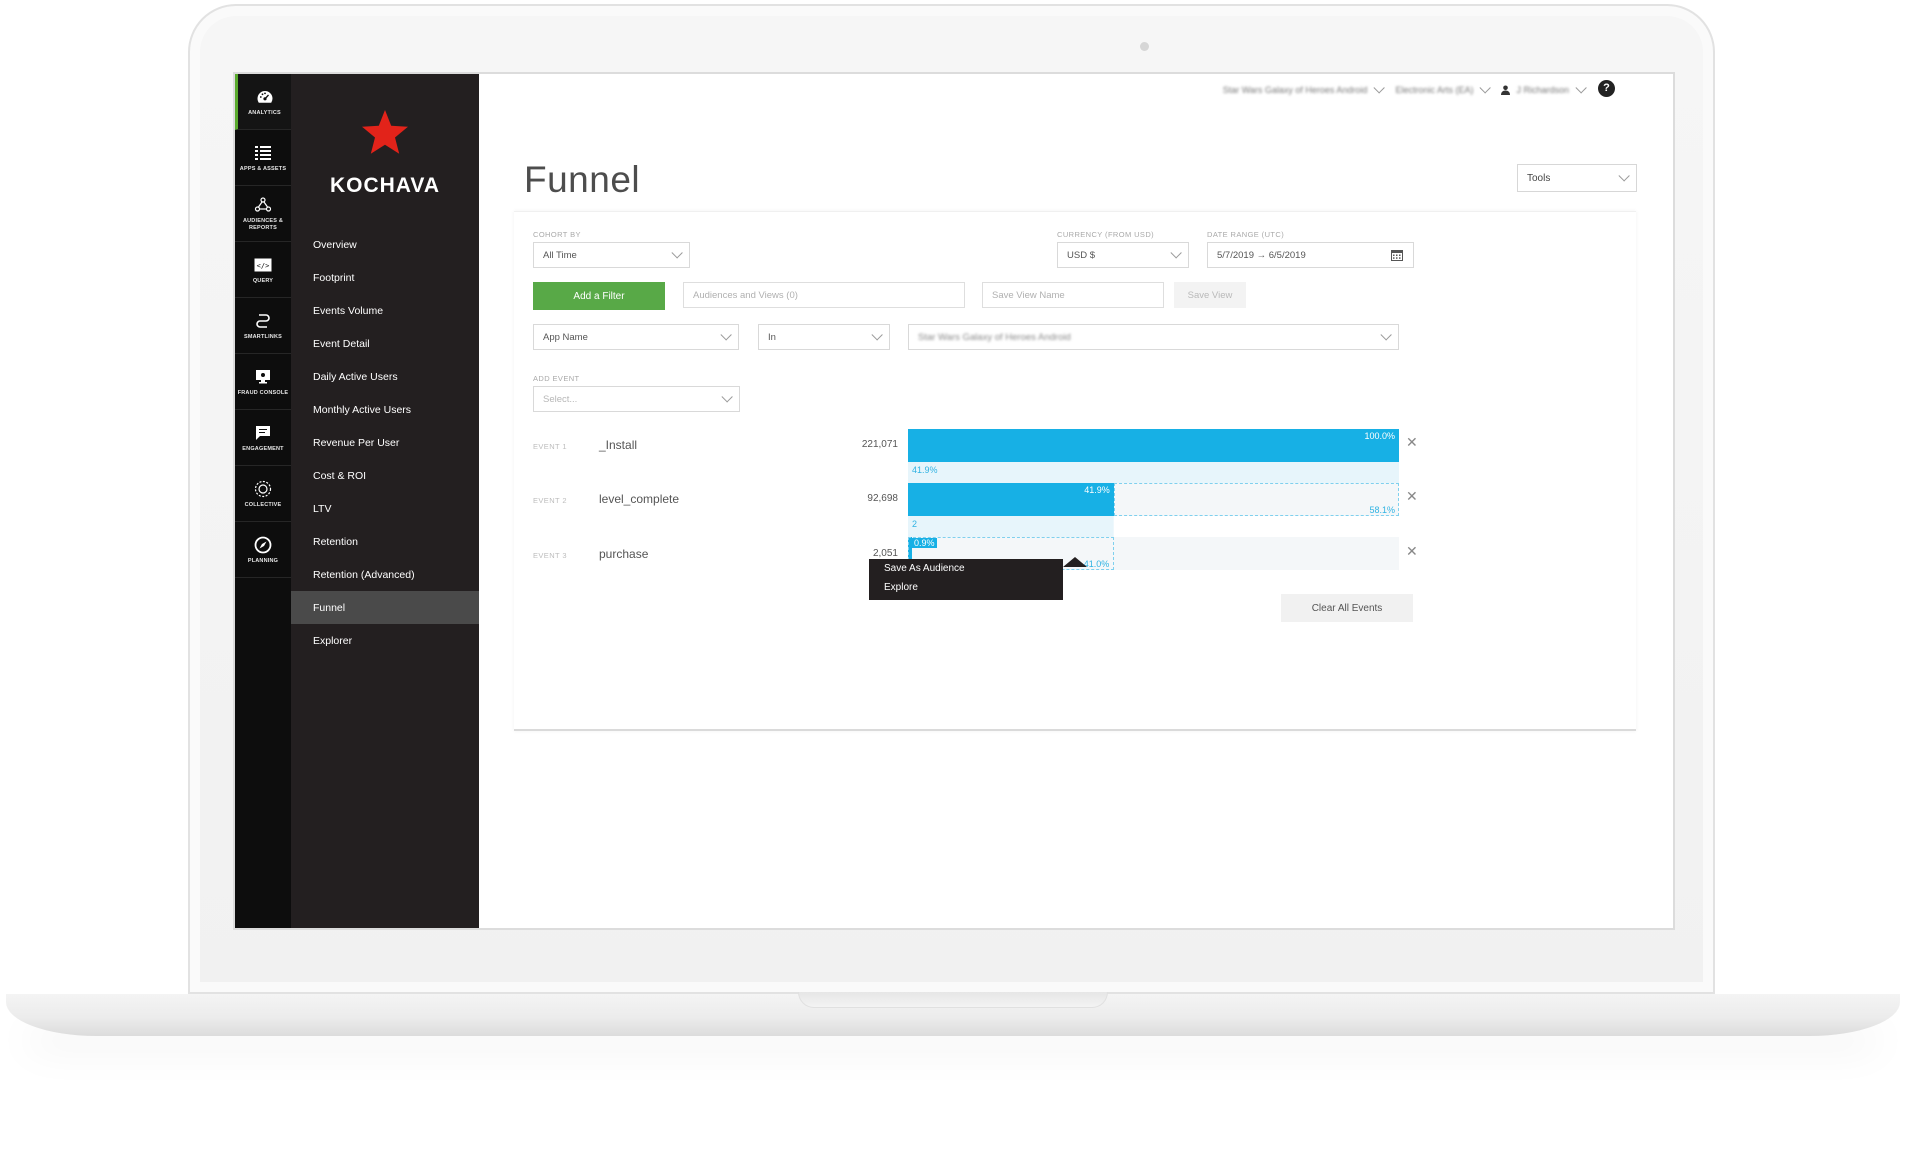 The image size is (1906, 1158). Describe the element at coordinates (772, 337) in the screenshot. I see `filter-operator-value: In` at that location.